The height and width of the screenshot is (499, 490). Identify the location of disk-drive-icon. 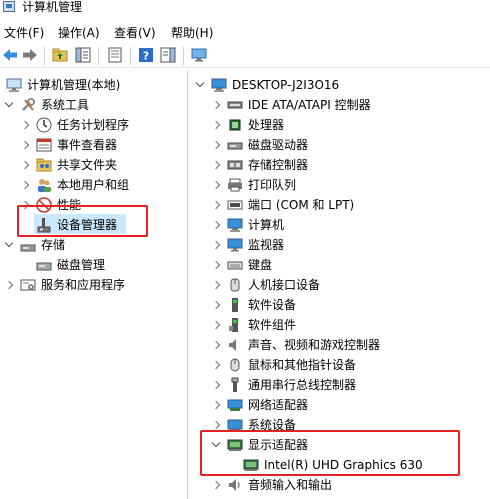
(235, 145).